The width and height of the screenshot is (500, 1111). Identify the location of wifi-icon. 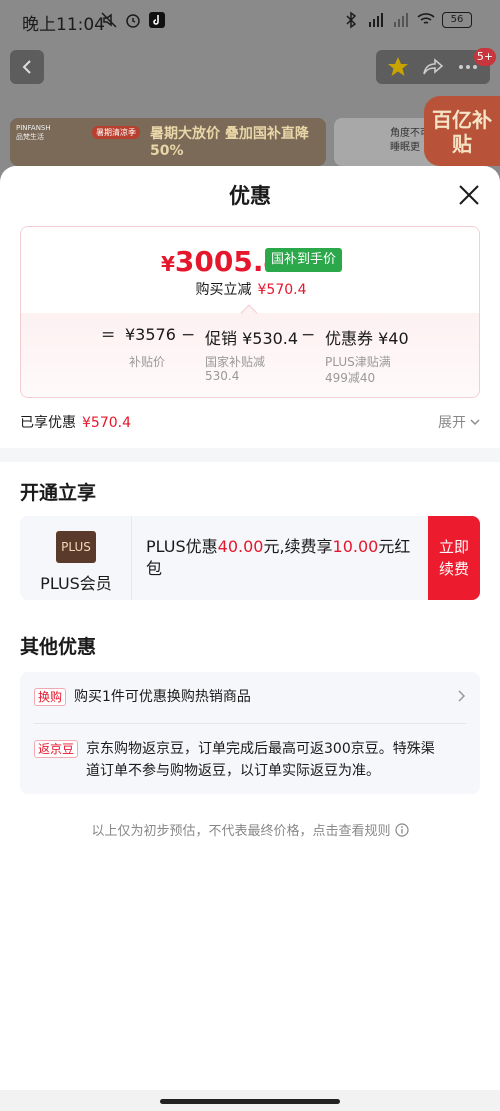
(426, 18).